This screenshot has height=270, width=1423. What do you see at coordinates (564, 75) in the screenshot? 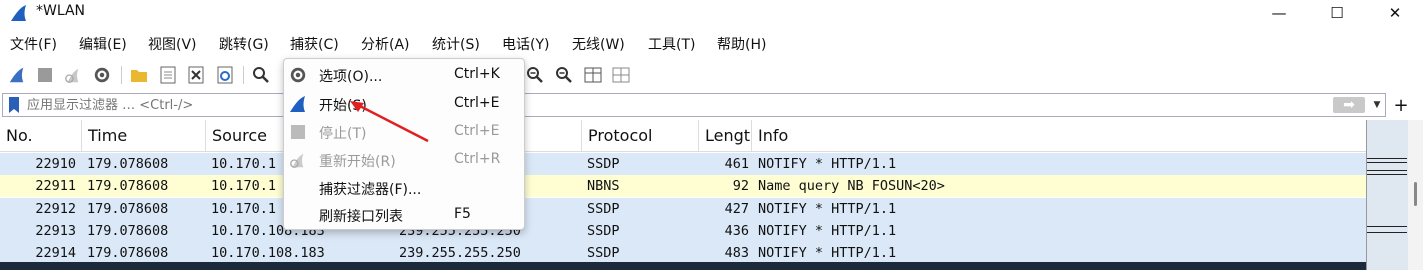
I see `zoom-out-icon` at bounding box center [564, 75].